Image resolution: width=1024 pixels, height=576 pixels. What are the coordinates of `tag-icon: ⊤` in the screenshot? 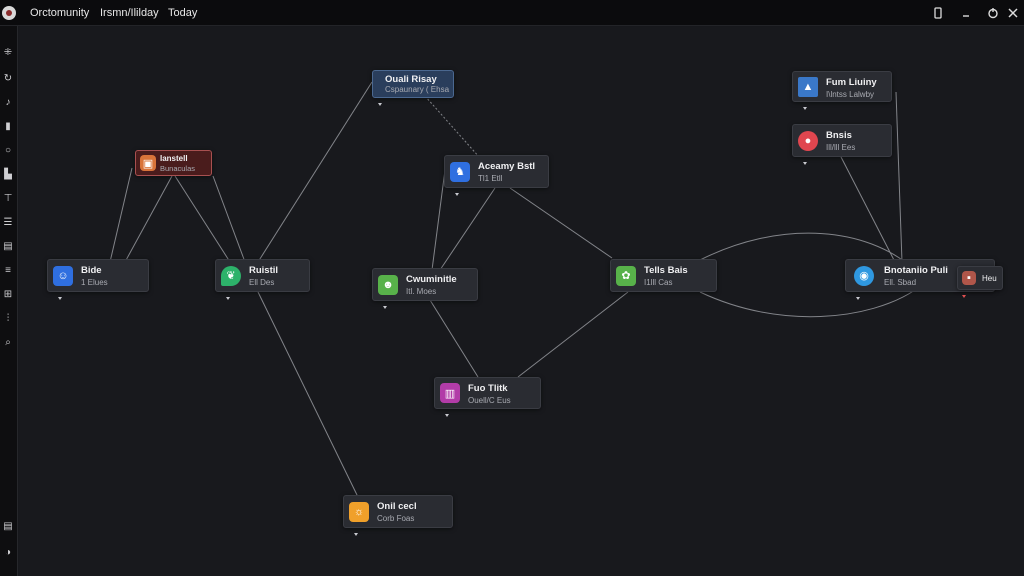 It's located at (8, 199).